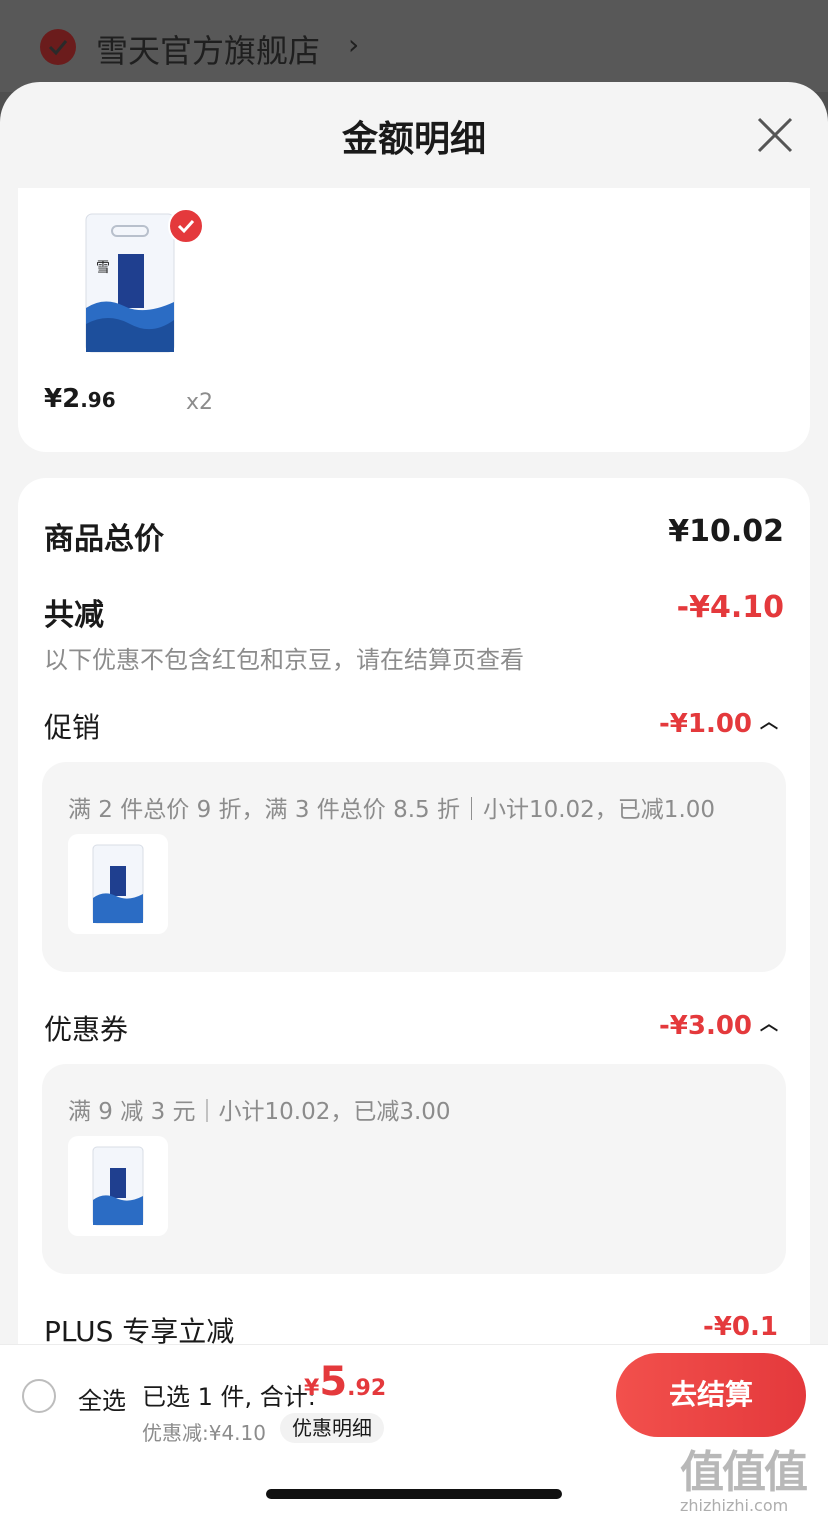  Describe the element at coordinates (130, 283) in the screenshot. I see `product-image: 雪` at that location.